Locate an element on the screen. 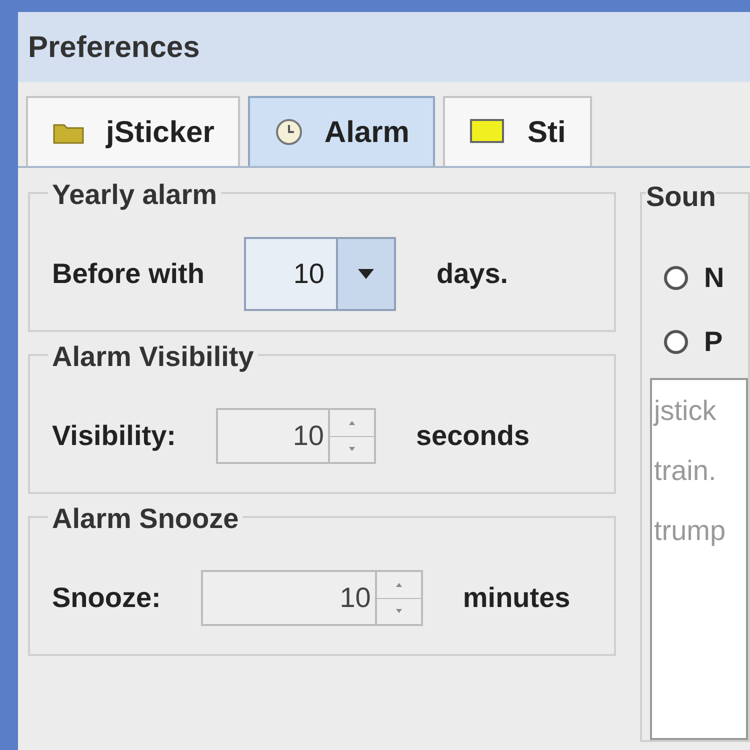 This screenshot has width=750, height=750. dropdown-value: 10 is located at coordinates (309, 274).